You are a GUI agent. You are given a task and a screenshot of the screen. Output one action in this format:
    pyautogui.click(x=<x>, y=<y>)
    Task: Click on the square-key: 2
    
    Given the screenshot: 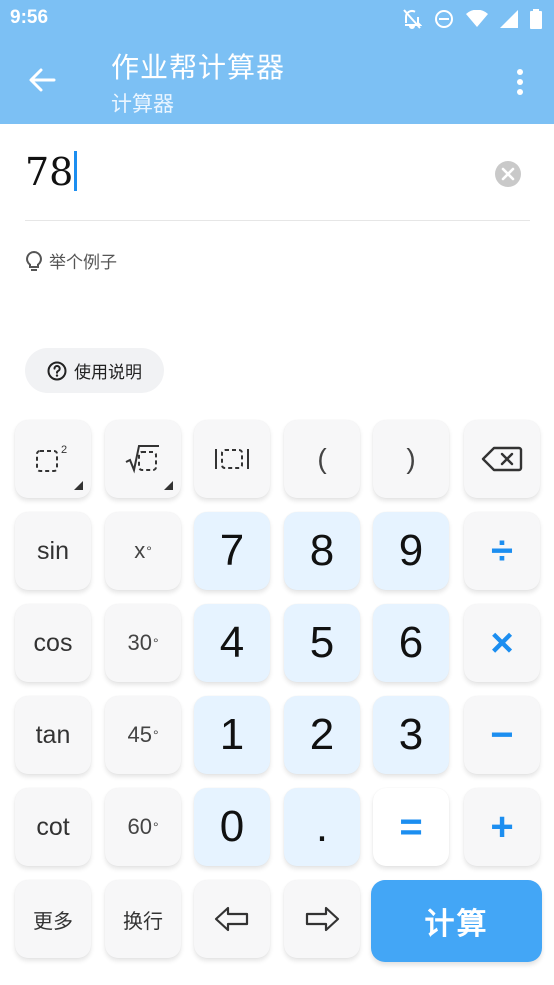 What is the action you would take?
    pyautogui.click(x=53, y=459)
    